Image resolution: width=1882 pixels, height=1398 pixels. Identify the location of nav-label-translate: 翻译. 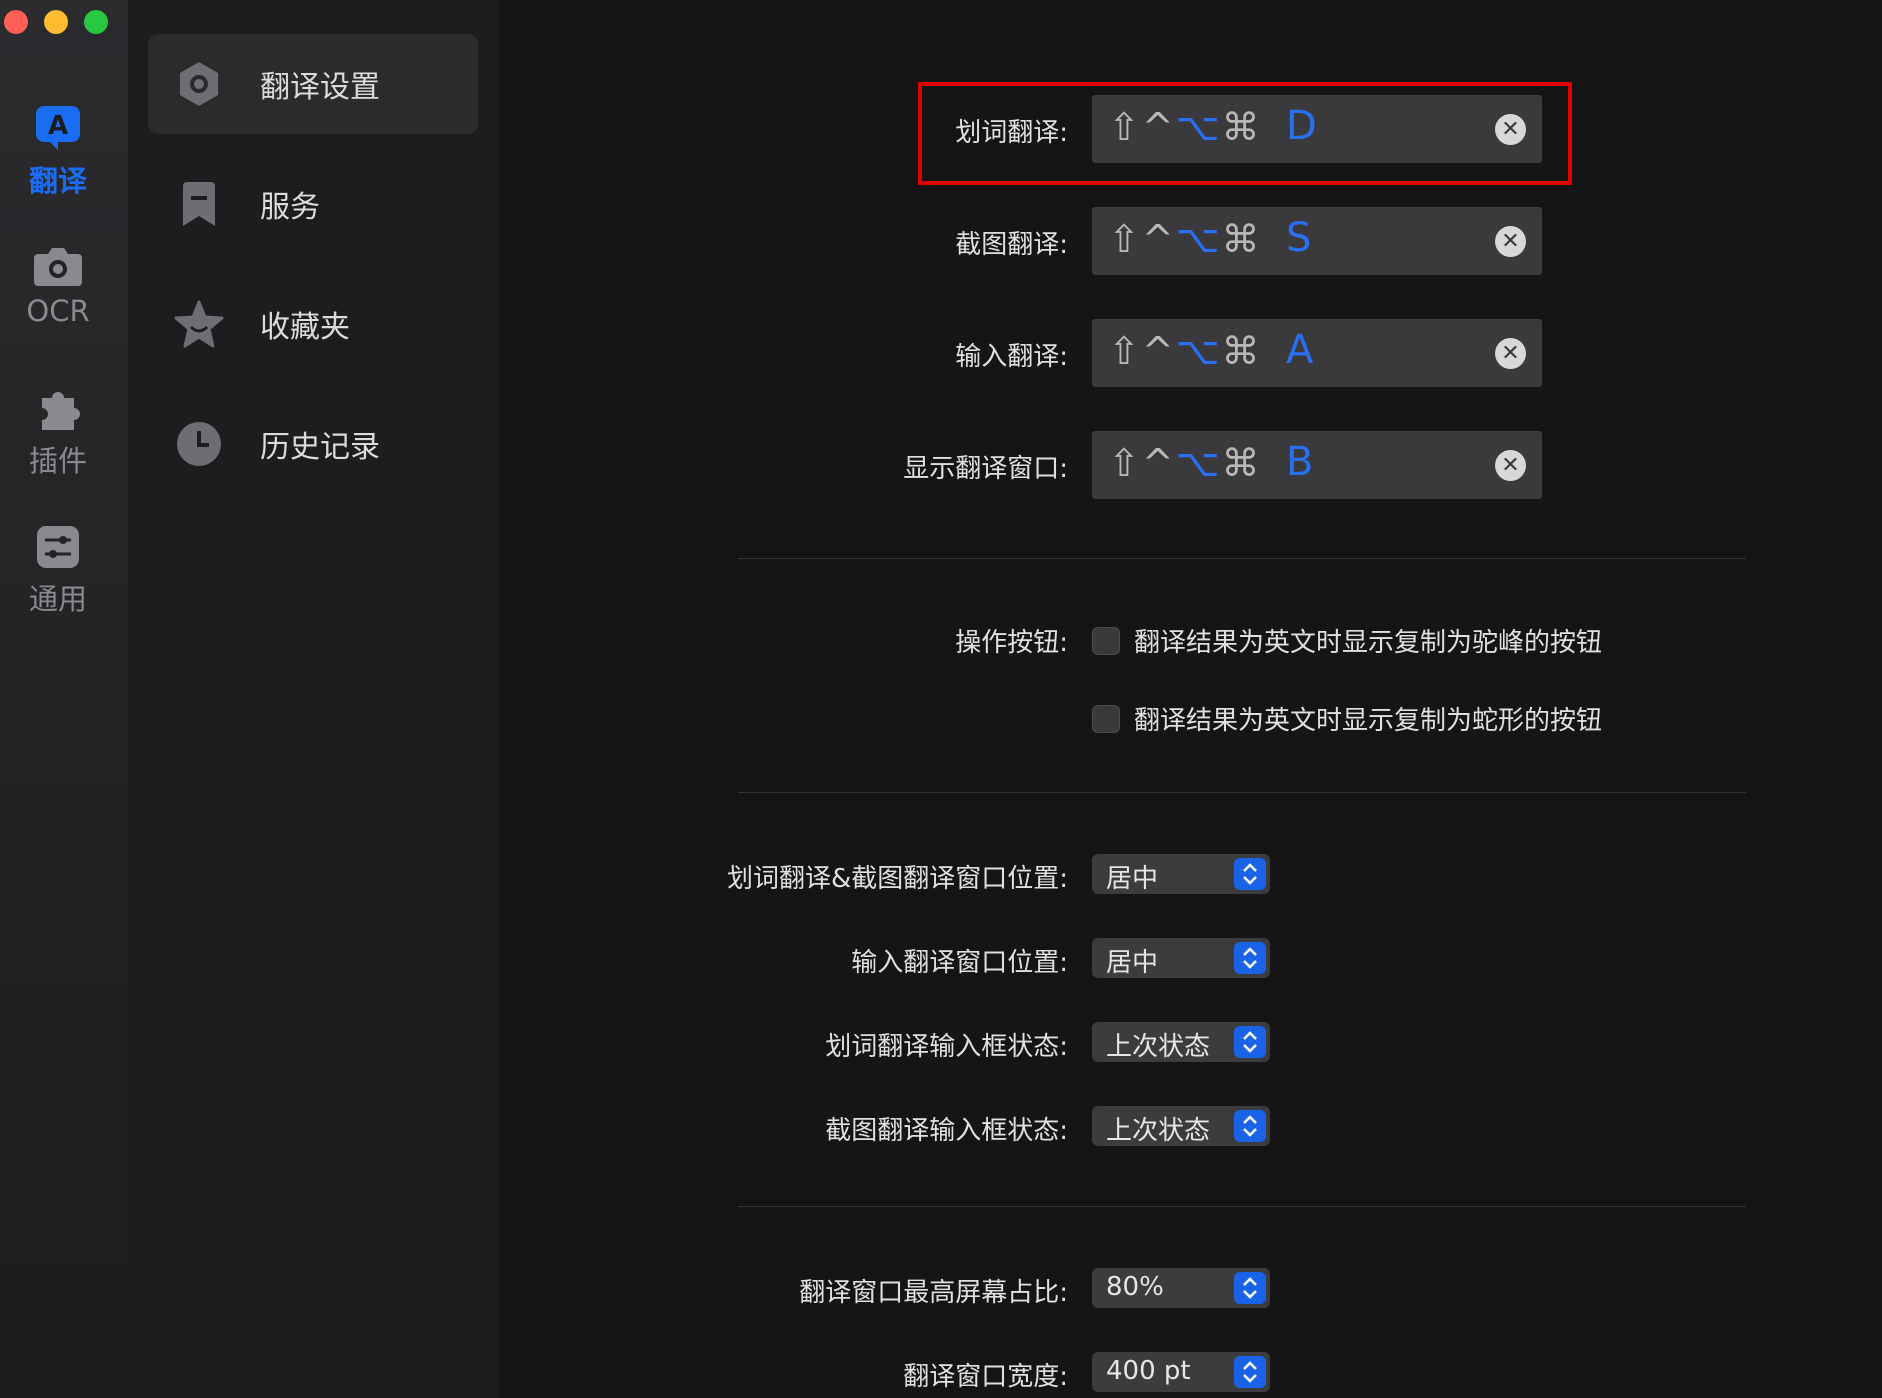
(57, 181).